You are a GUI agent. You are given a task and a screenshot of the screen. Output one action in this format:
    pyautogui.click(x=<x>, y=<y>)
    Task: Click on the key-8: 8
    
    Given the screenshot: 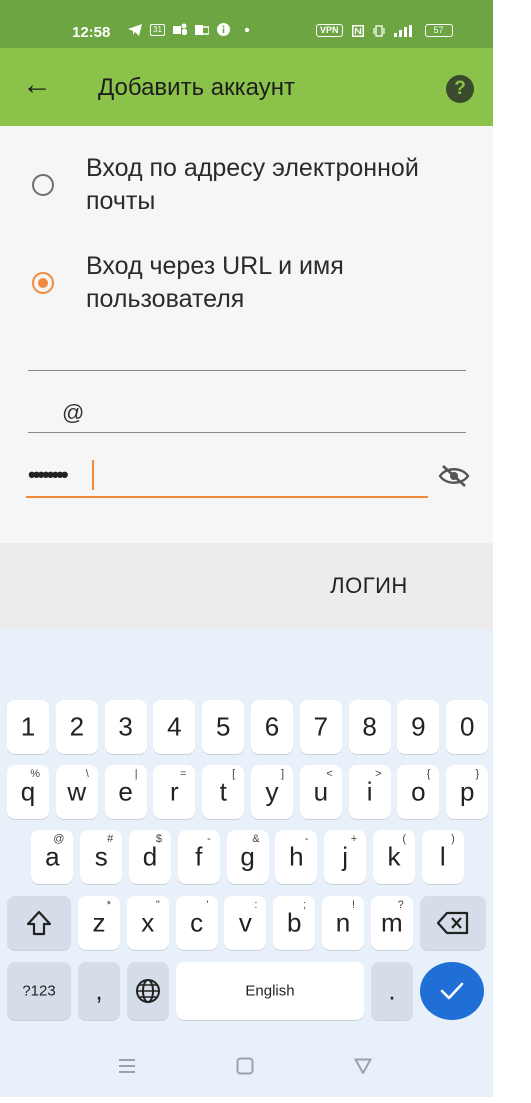 What is the action you would take?
    pyautogui.click(x=369, y=727)
    